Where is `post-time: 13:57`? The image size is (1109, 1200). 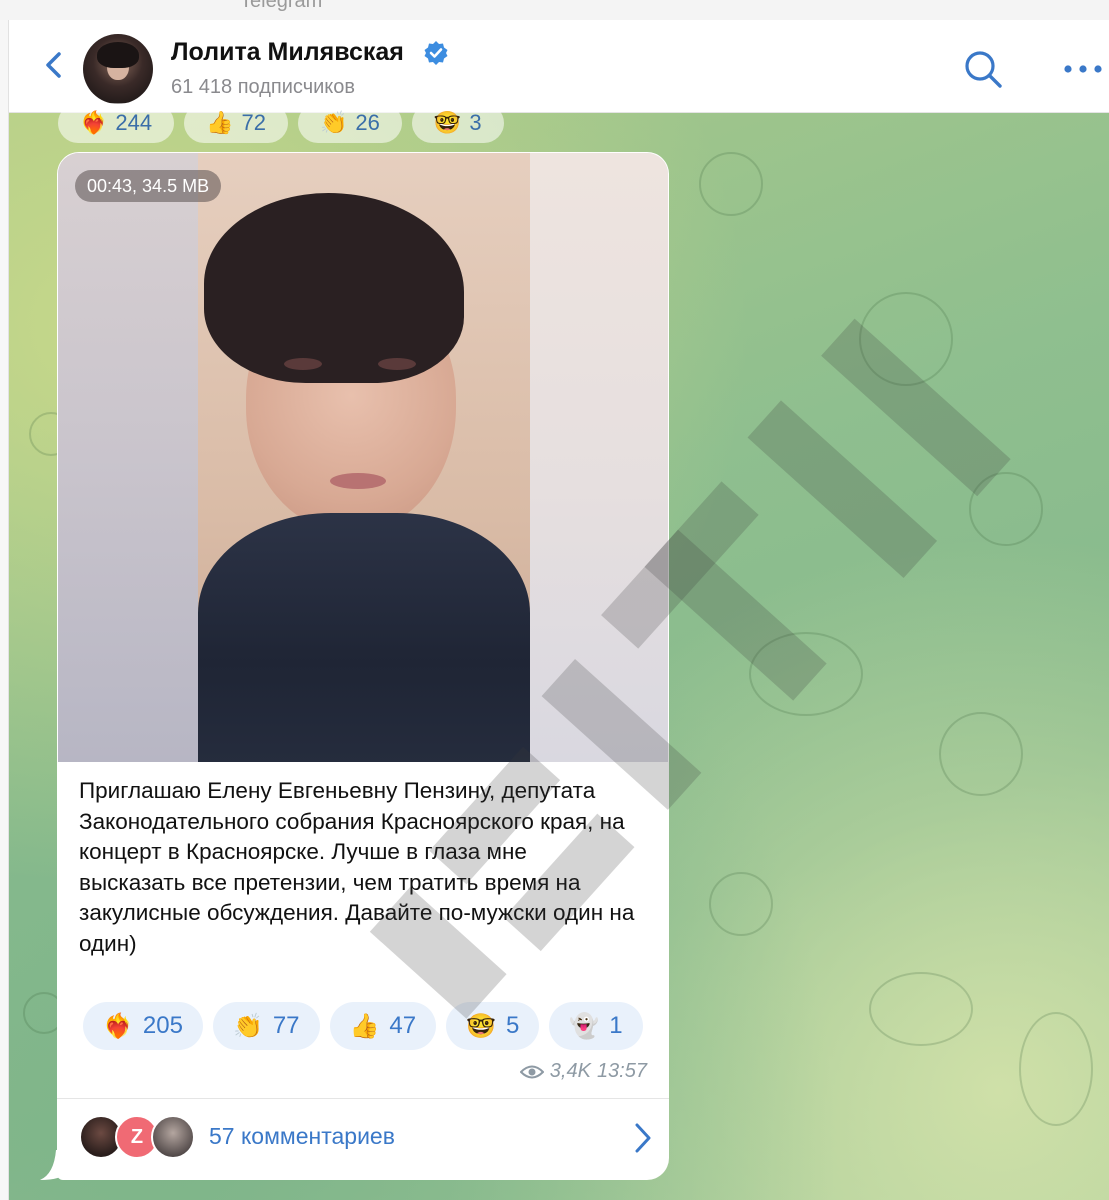 post-time: 13:57 is located at coordinates (621, 1071).